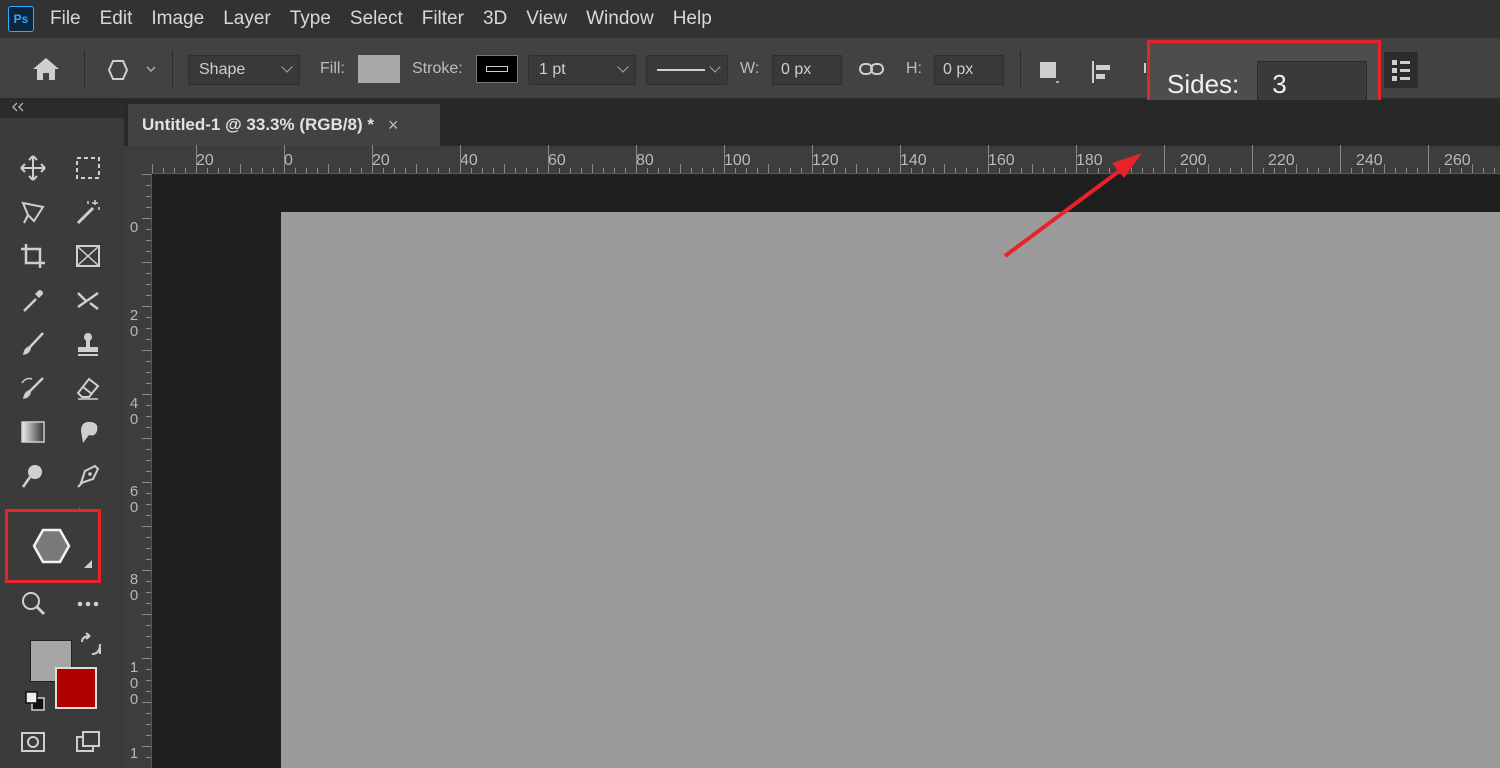 The image size is (1500, 768). I want to click on menu-item-view: View, so click(546, 19).